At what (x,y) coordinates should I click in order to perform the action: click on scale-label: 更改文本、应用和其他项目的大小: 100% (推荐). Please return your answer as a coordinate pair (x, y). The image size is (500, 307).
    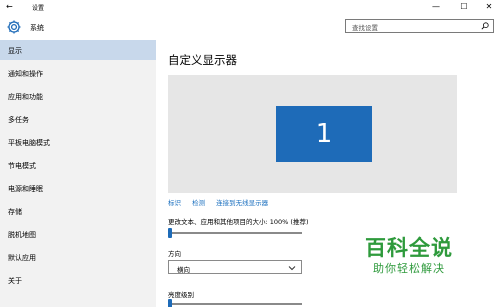
    Looking at the image, I should click on (238, 222).